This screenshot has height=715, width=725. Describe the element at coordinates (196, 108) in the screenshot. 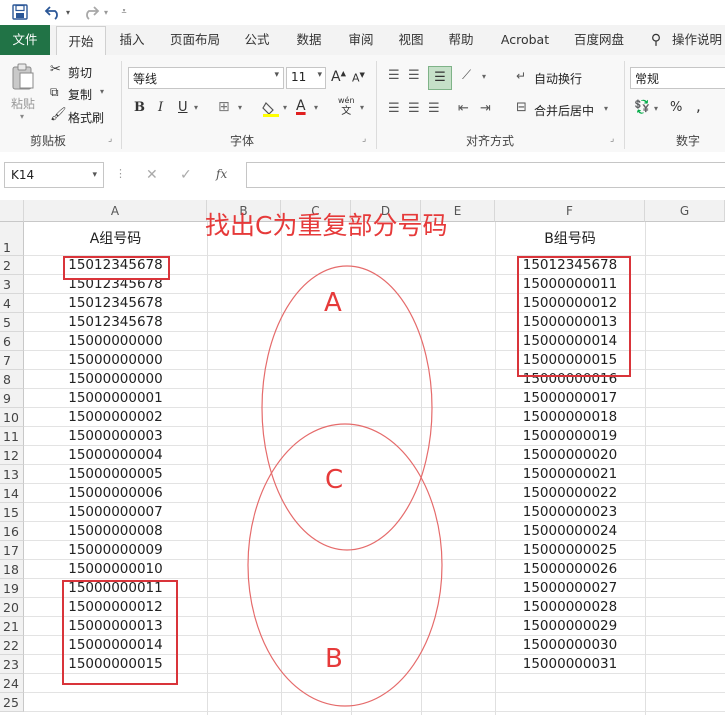

I see `underline-dropdown-icon: ▾` at that location.